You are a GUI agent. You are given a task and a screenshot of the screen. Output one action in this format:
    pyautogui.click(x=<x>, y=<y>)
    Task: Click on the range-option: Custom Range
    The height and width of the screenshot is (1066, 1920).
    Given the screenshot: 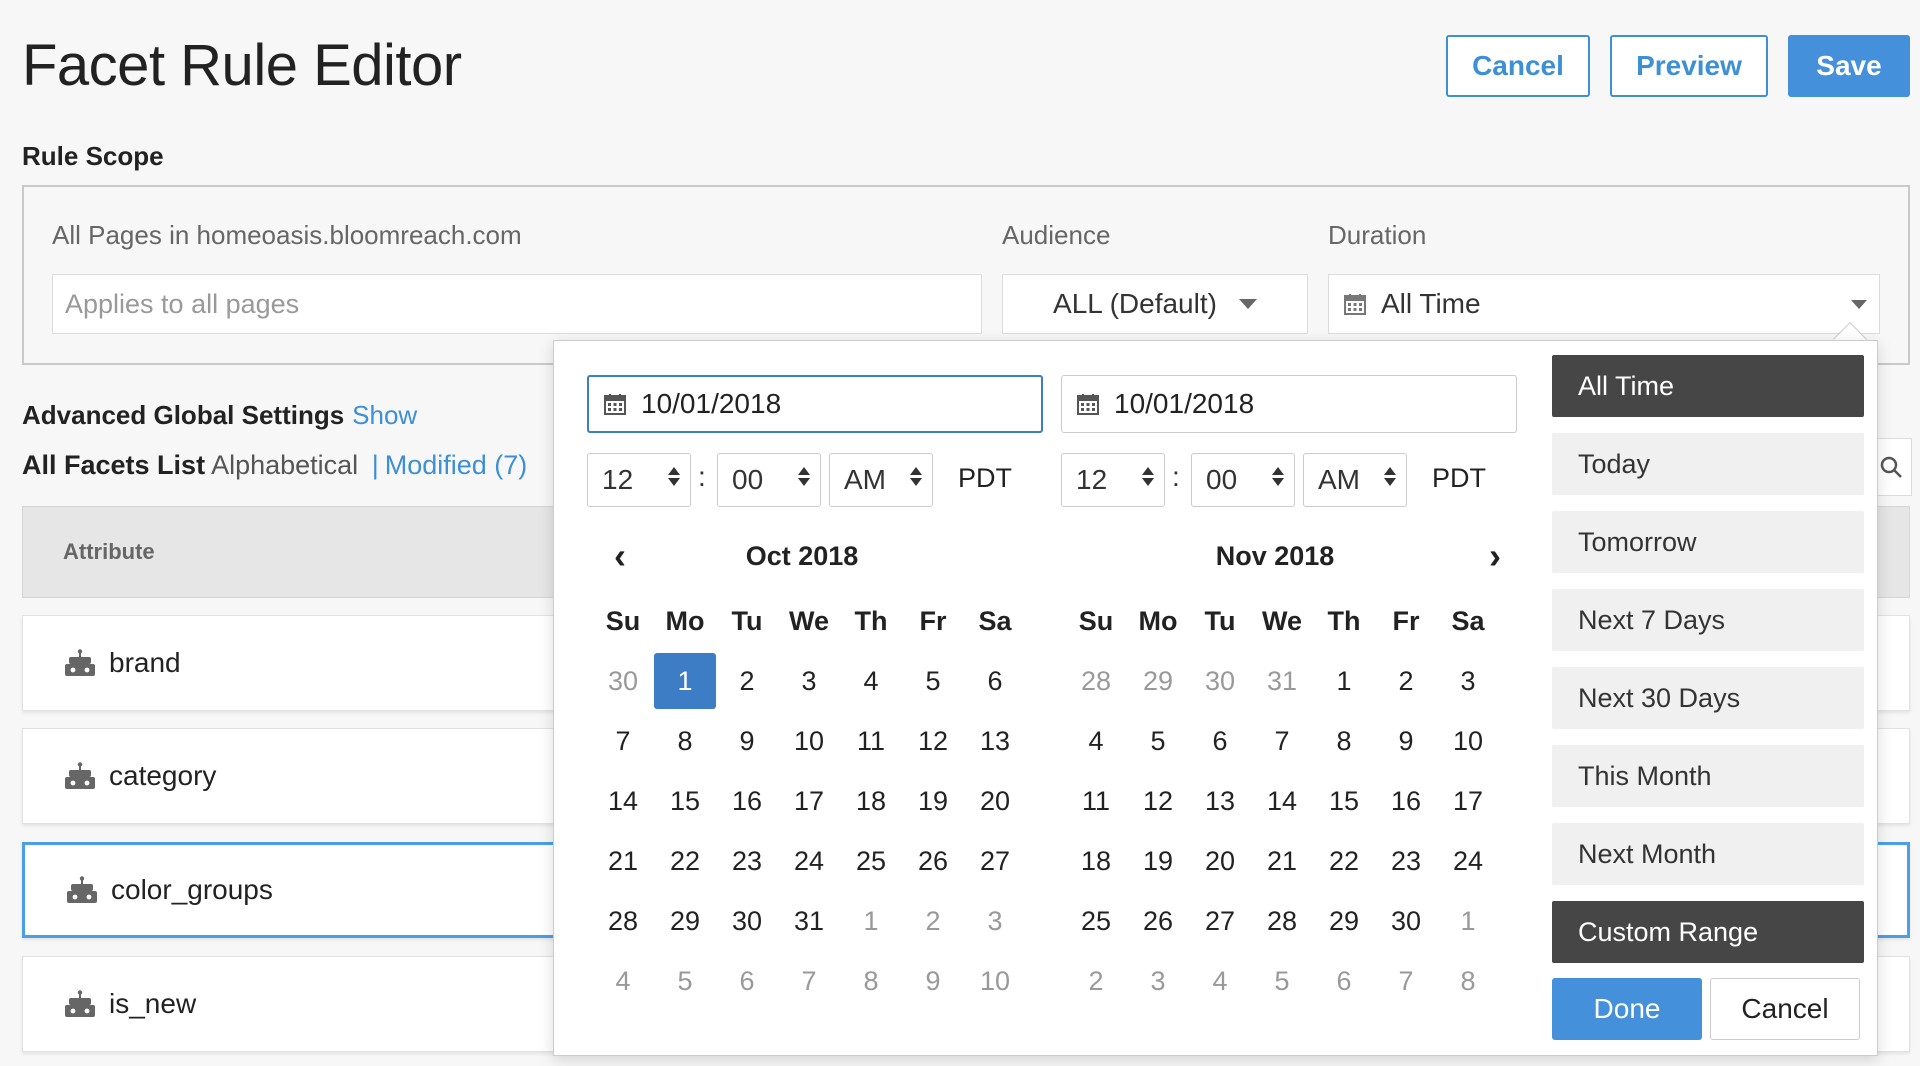 What is the action you would take?
    pyautogui.click(x=1708, y=932)
    